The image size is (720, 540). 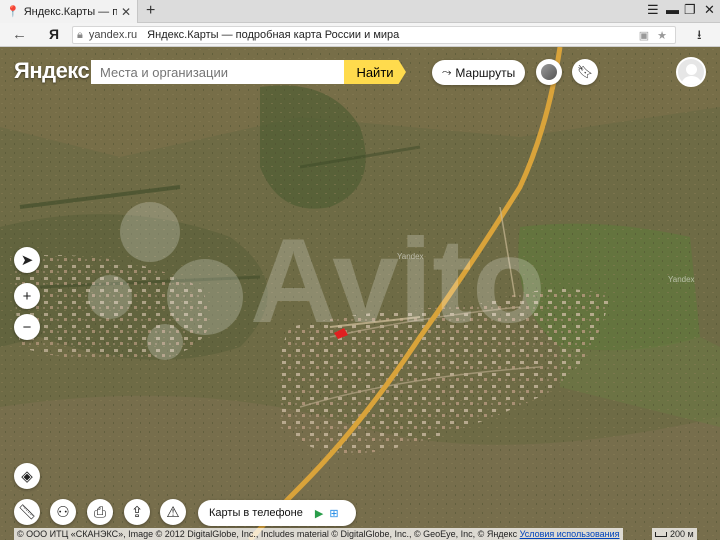 I want to click on maps-in-phone-button: Карты в телефоне ▶ ⊞, so click(x=277, y=513).